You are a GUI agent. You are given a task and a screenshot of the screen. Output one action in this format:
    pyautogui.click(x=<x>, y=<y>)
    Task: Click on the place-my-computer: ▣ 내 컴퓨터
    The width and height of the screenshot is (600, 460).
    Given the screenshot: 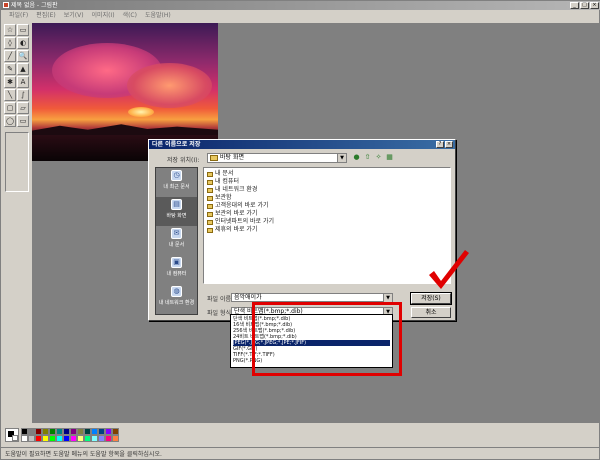 What is the action you would take?
    pyautogui.click(x=176, y=269)
    